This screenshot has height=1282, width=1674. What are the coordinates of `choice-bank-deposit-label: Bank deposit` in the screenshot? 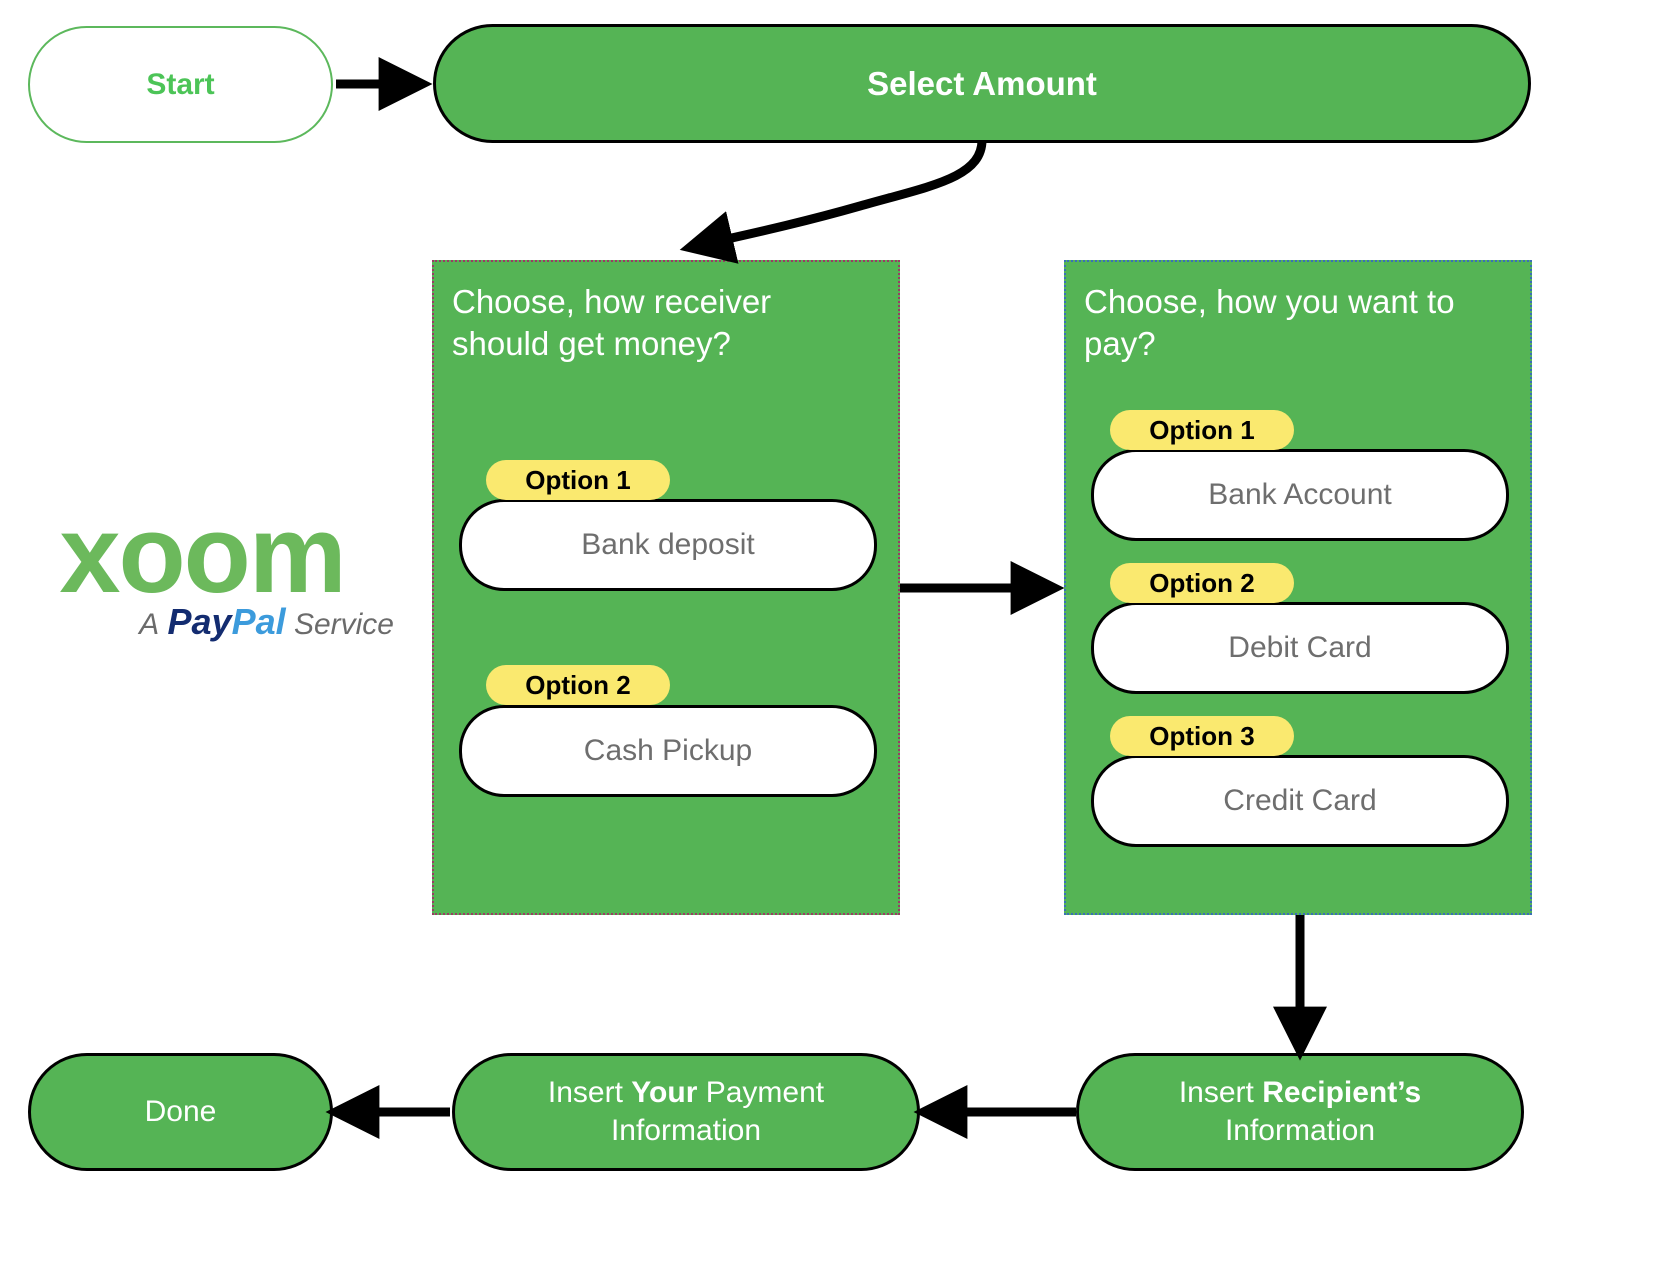 It's located at (668, 544).